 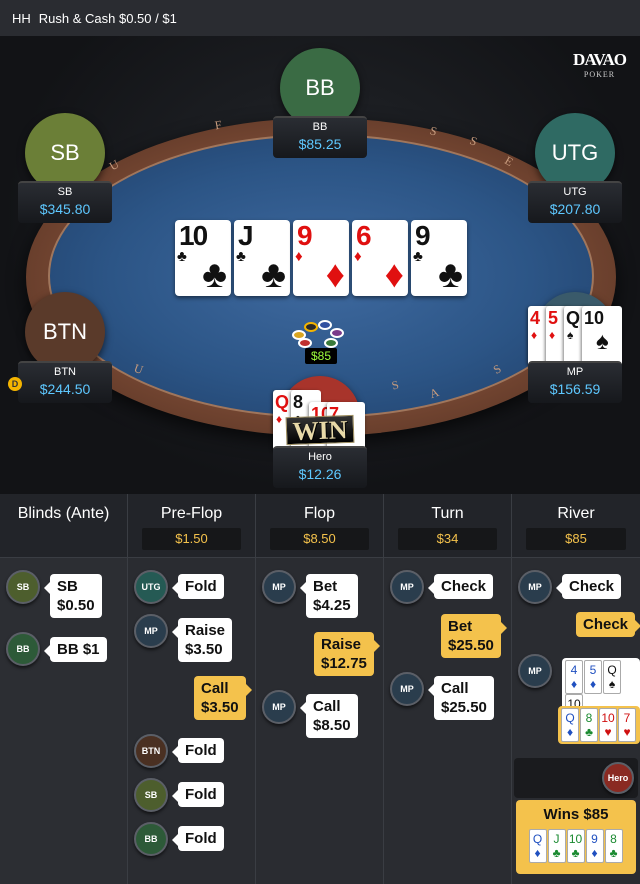 I want to click on action-amount: $4.25, so click(x=332, y=605).